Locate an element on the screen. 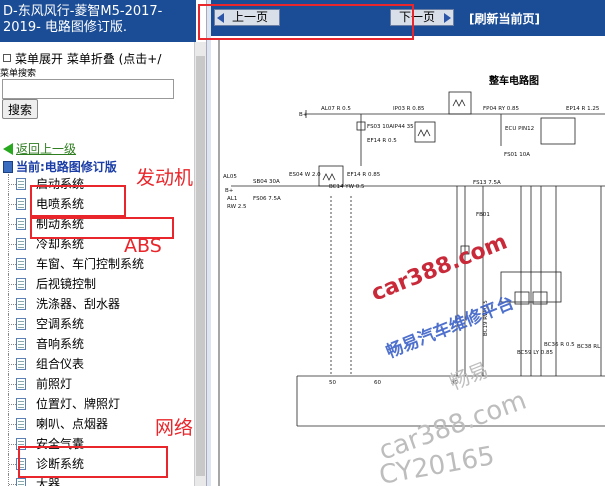  label-rw25: RW 2.5 is located at coordinates (237, 207).